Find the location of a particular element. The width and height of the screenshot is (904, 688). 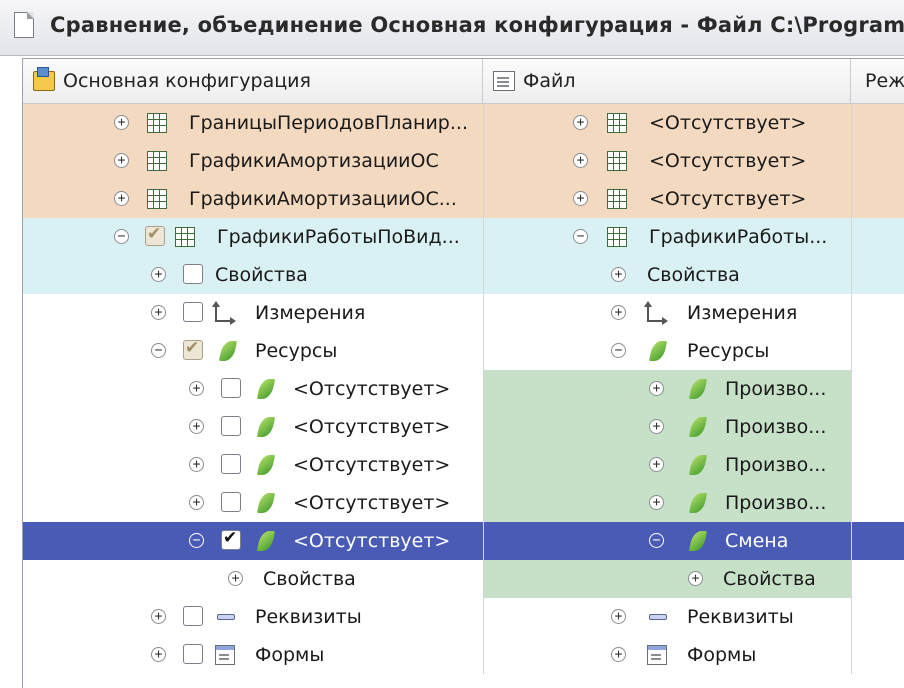

forms-icon is located at coordinates (657, 655).